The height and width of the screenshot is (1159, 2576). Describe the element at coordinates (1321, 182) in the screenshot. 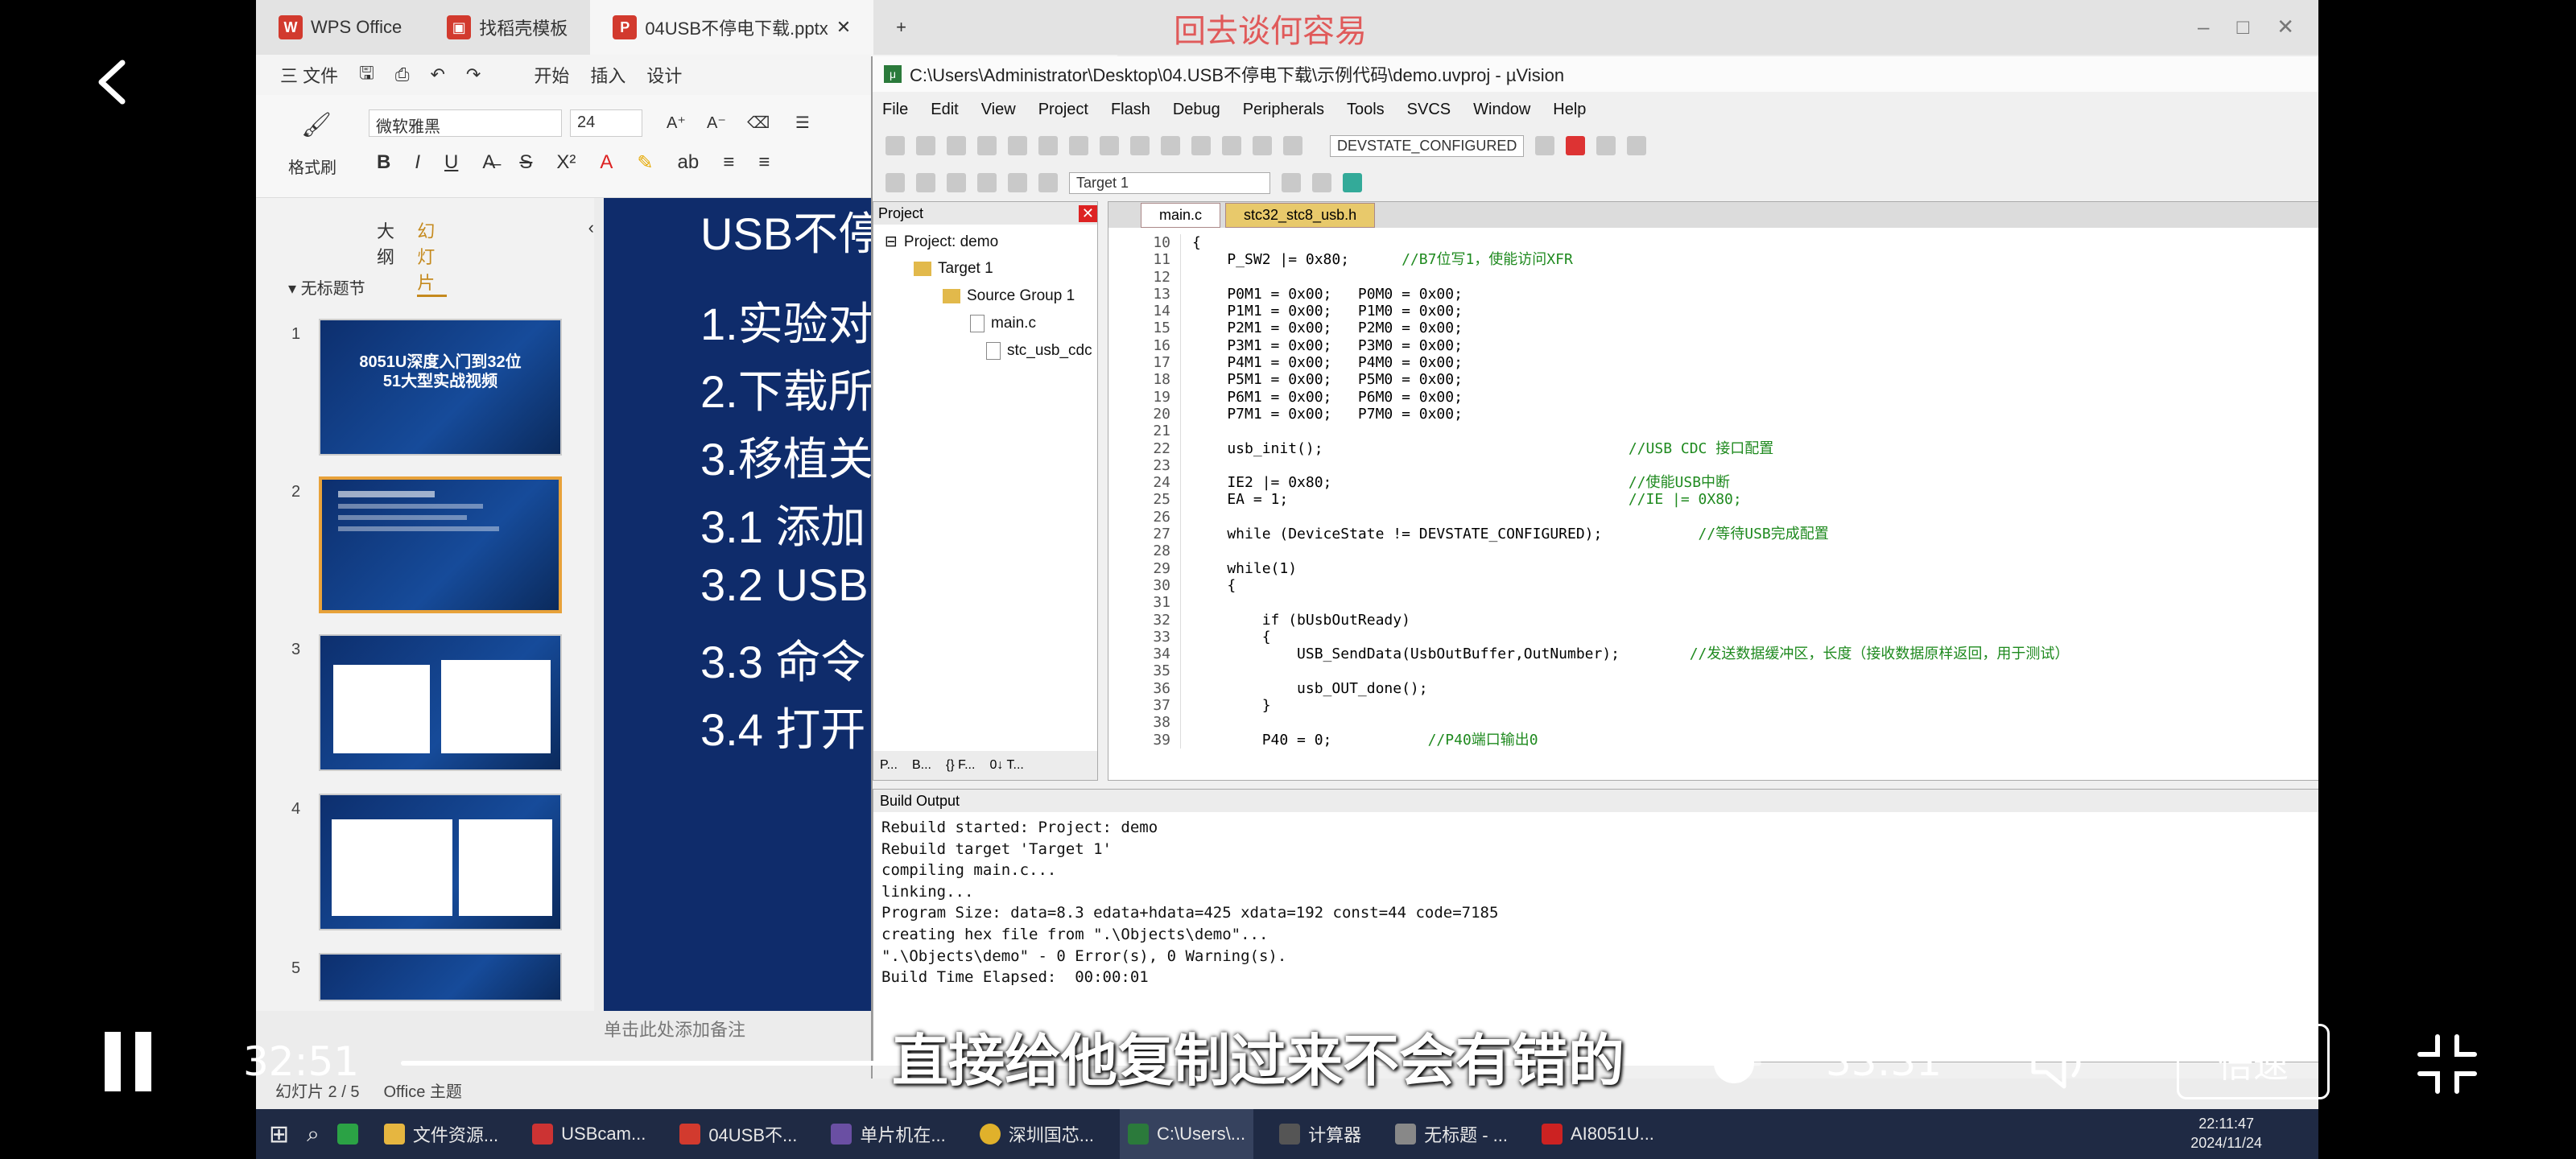

I see `manage-project-icon` at that location.